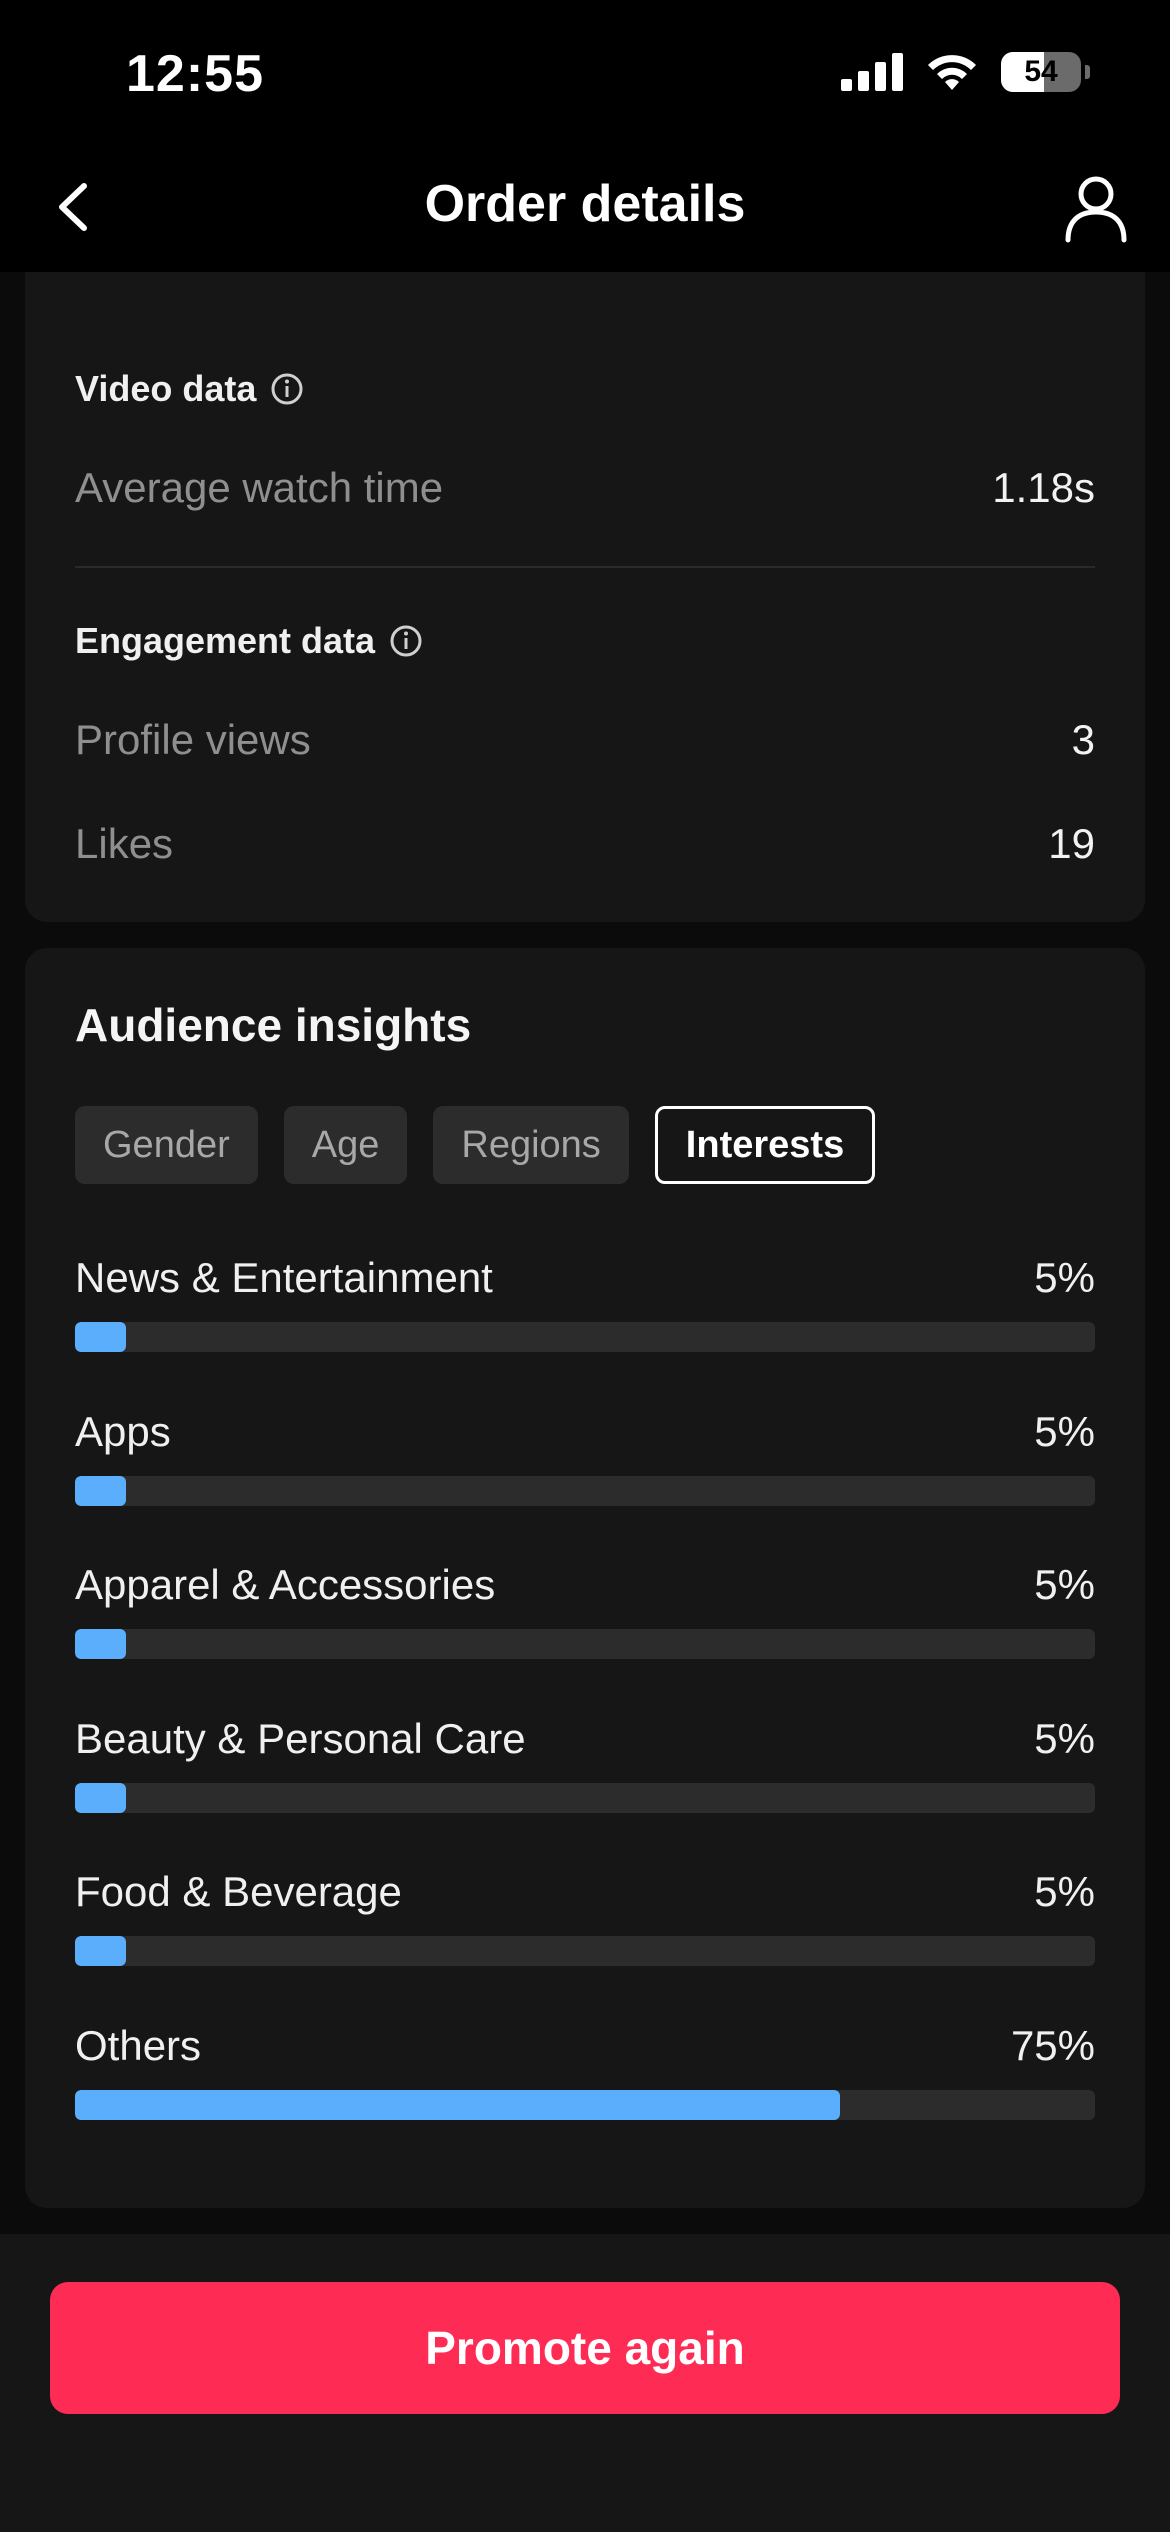 The height and width of the screenshot is (2532, 1170). Describe the element at coordinates (585, 1463) in the screenshot. I see `interest-item: Apps 5%` at that location.